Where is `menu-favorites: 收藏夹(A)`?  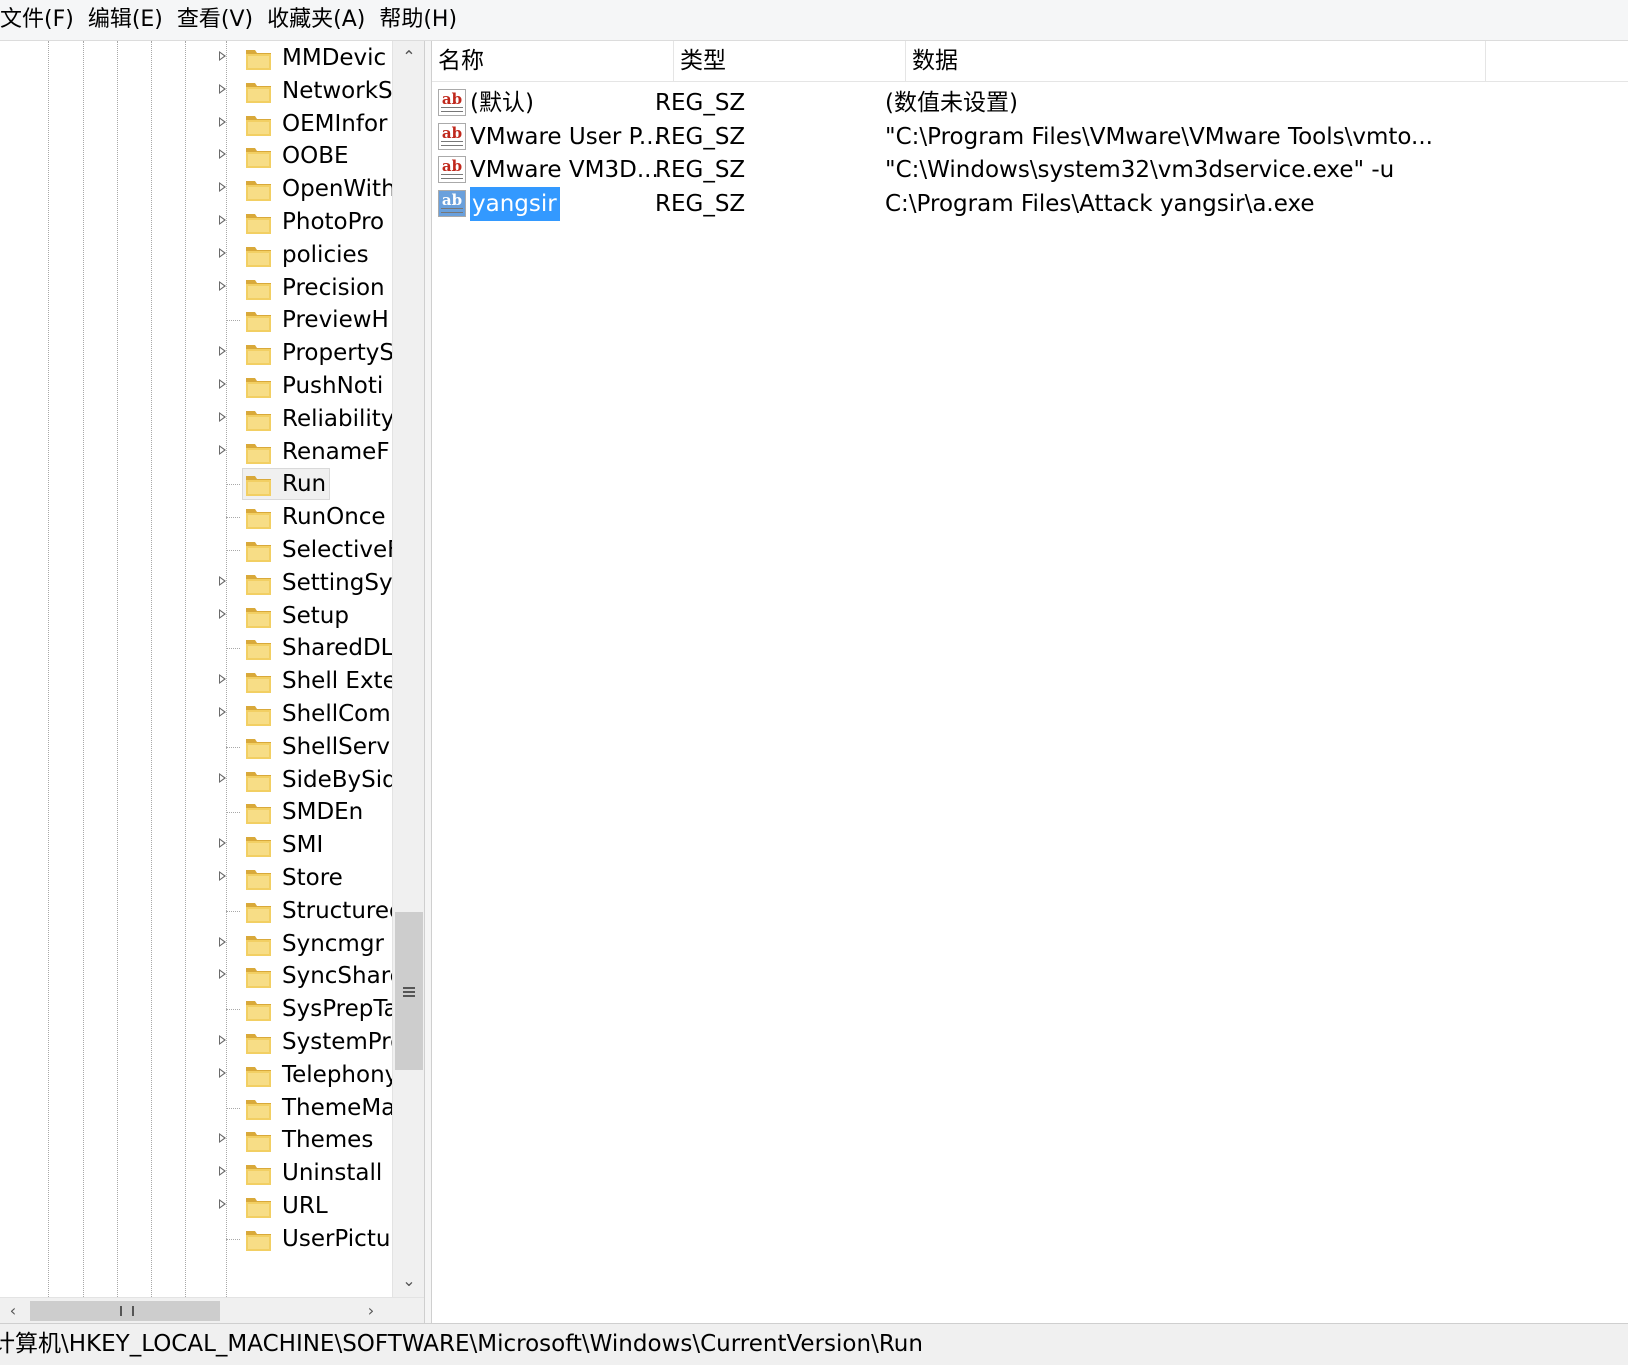
menu-favorites: 收藏夹(A) is located at coordinates (316, 20).